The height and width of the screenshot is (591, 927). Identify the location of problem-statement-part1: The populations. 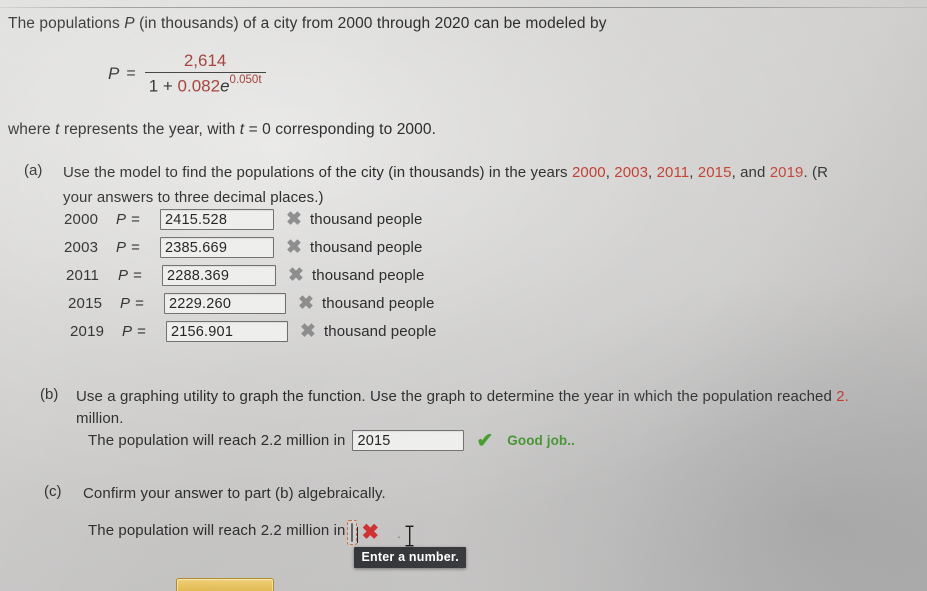
(66, 23).